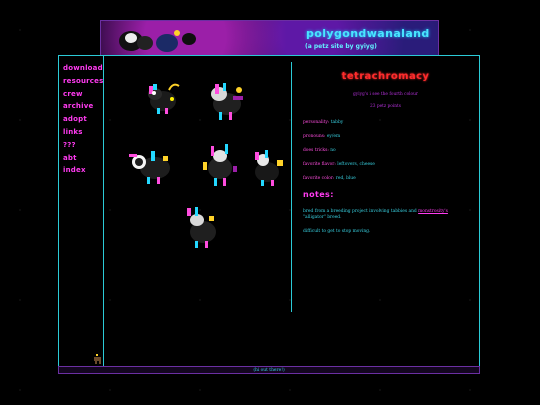 The width and height of the screenshot is (540, 405). What do you see at coordinates (269, 38) in the screenshot?
I see `site-banner: polygondwanaland (a petz site by gyiyg)` at bounding box center [269, 38].